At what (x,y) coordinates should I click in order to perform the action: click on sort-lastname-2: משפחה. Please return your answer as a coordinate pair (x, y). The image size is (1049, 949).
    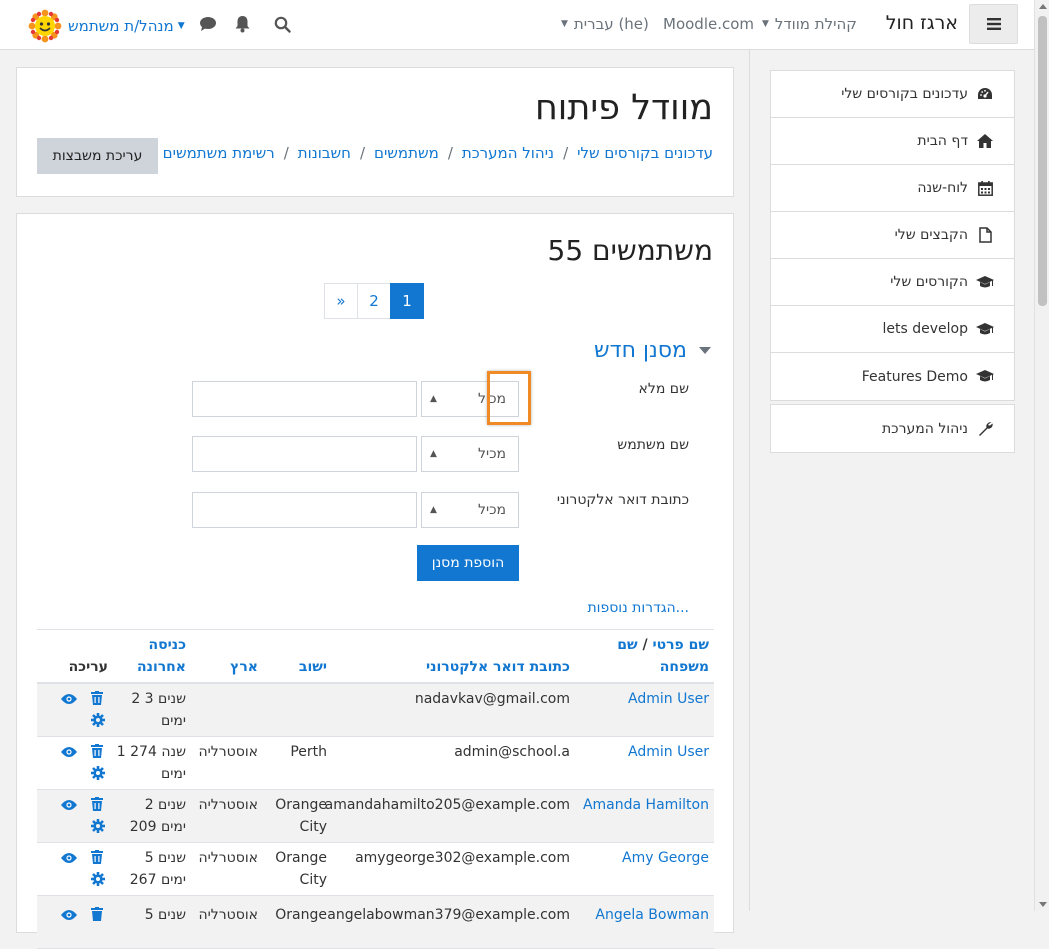
    Looking at the image, I should click on (684, 667).